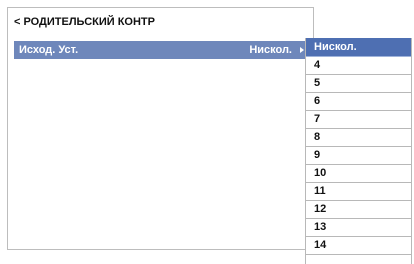 This screenshot has width=414, height=264. Describe the element at coordinates (358, 210) in the screenshot. I see `dropdown-option: 12` at that location.